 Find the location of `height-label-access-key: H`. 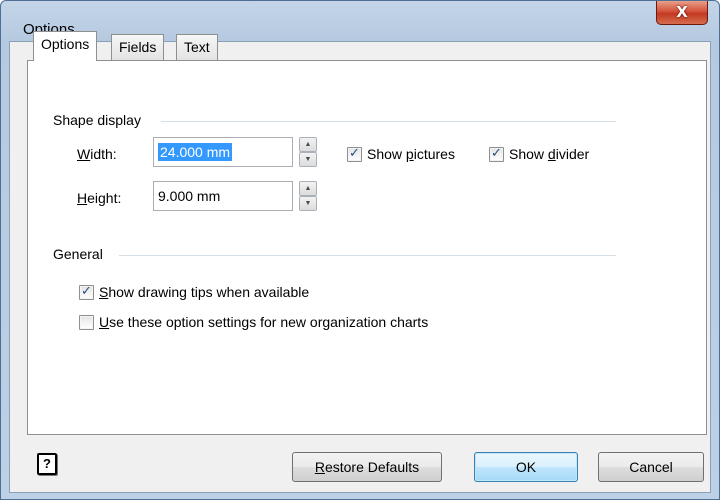

height-label-access-key: H is located at coordinates (82, 198).